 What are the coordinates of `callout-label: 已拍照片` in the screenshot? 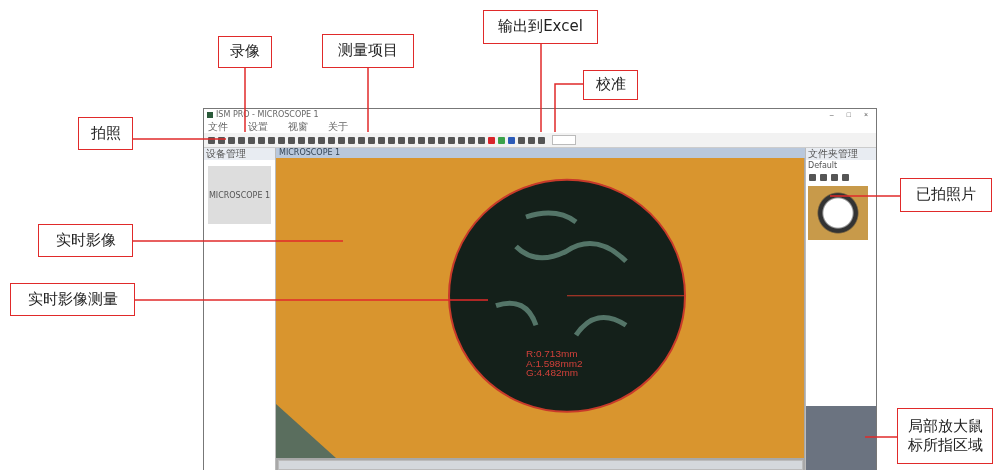 It's located at (946, 195).